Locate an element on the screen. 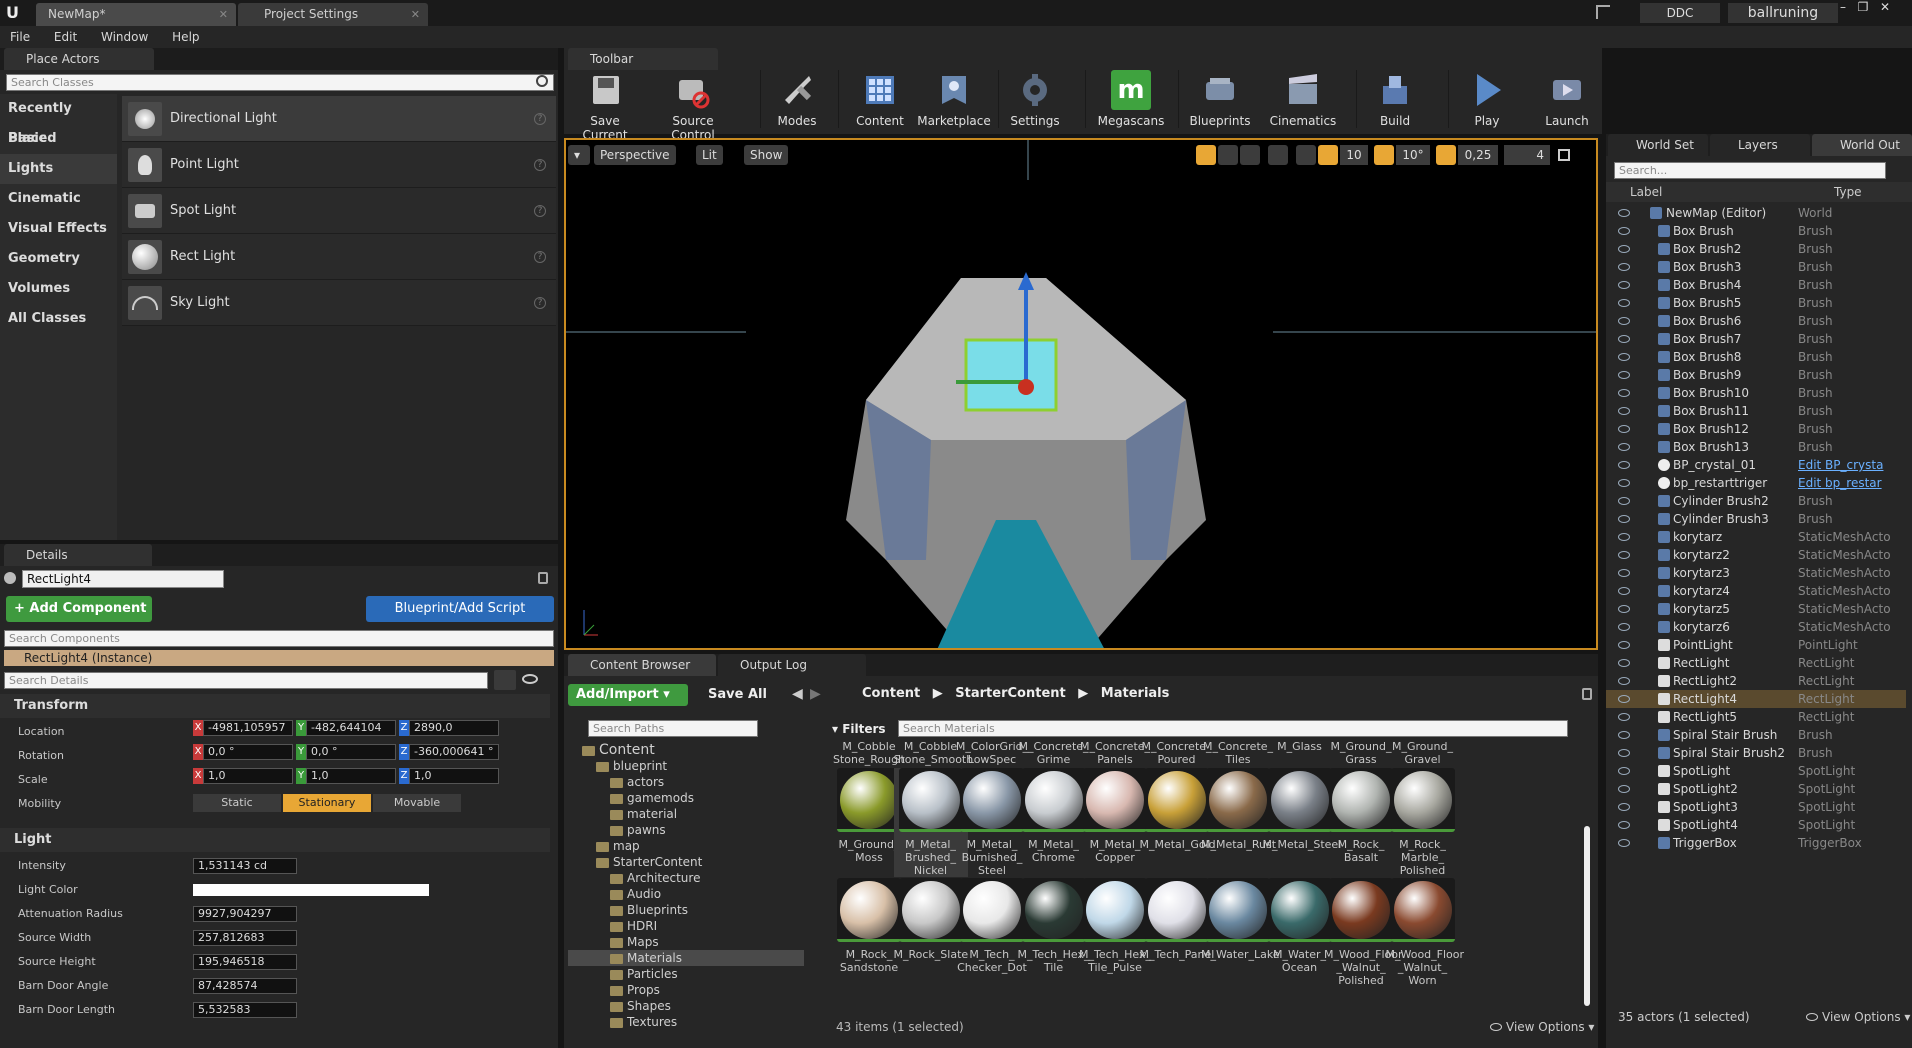 This screenshot has width=1912, height=1048. outliner-row: SpotLight4 SpotLight is located at coordinates (1756, 825).